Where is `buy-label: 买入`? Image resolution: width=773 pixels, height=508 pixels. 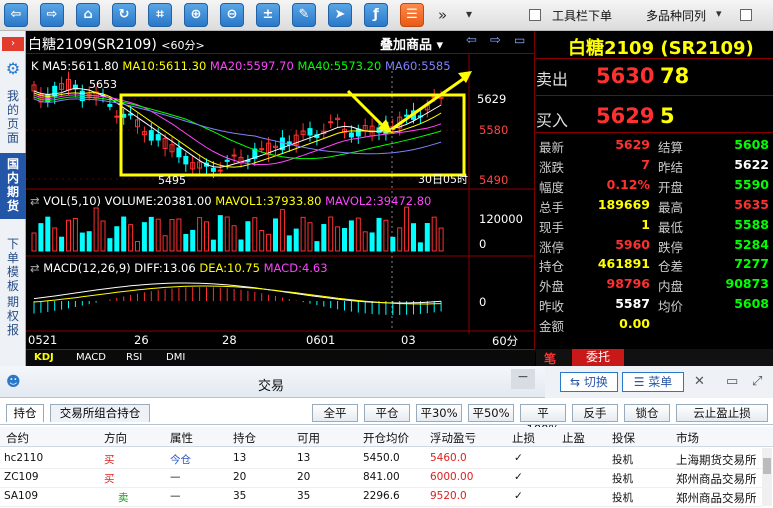
buy-label: 买入 is located at coordinates (552, 120).